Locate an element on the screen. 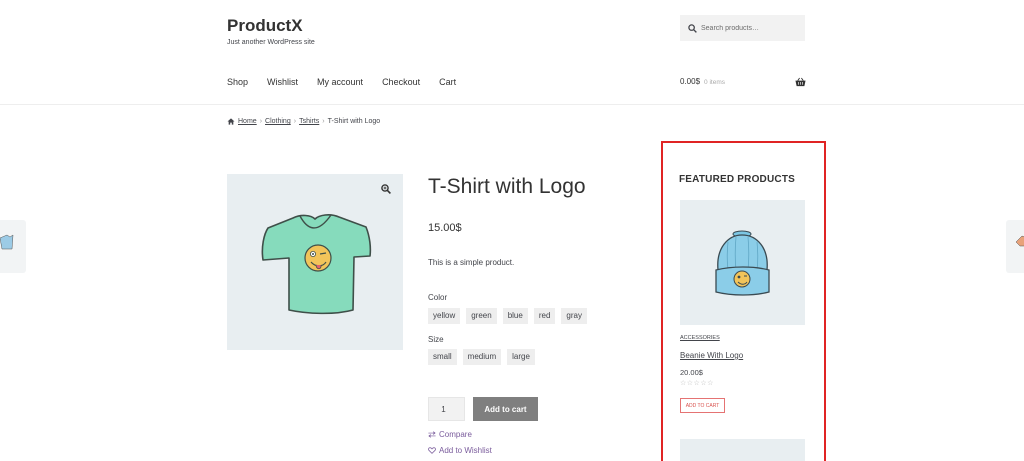 This screenshot has height=461, width=1024. product-price: 15.00$ is located at coordinates (445, 228).